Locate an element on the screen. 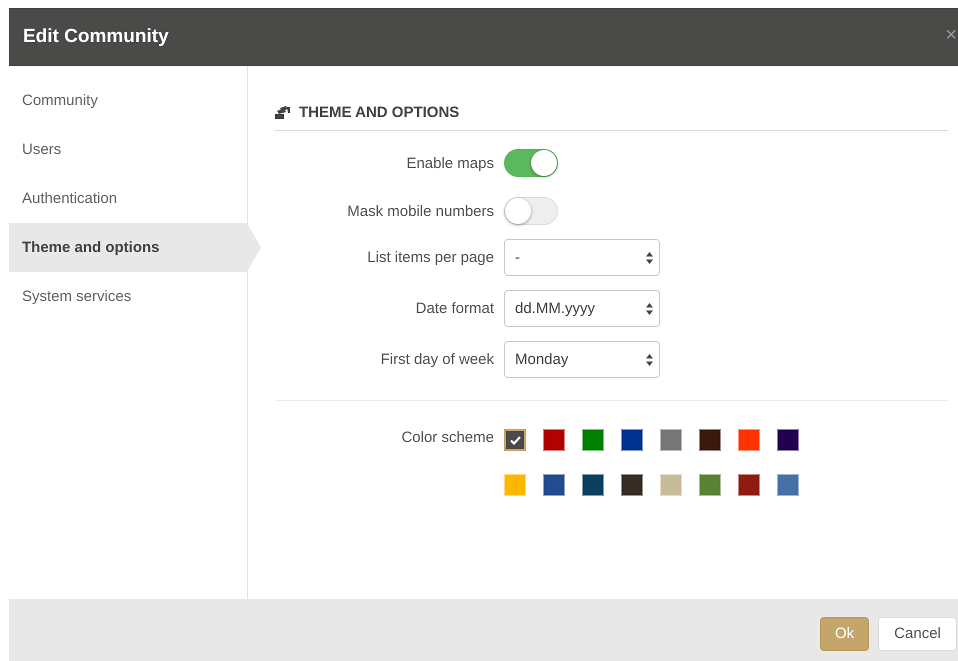 The image size is (958, 661). select-field: Monday is located at coordinates (582, 359).